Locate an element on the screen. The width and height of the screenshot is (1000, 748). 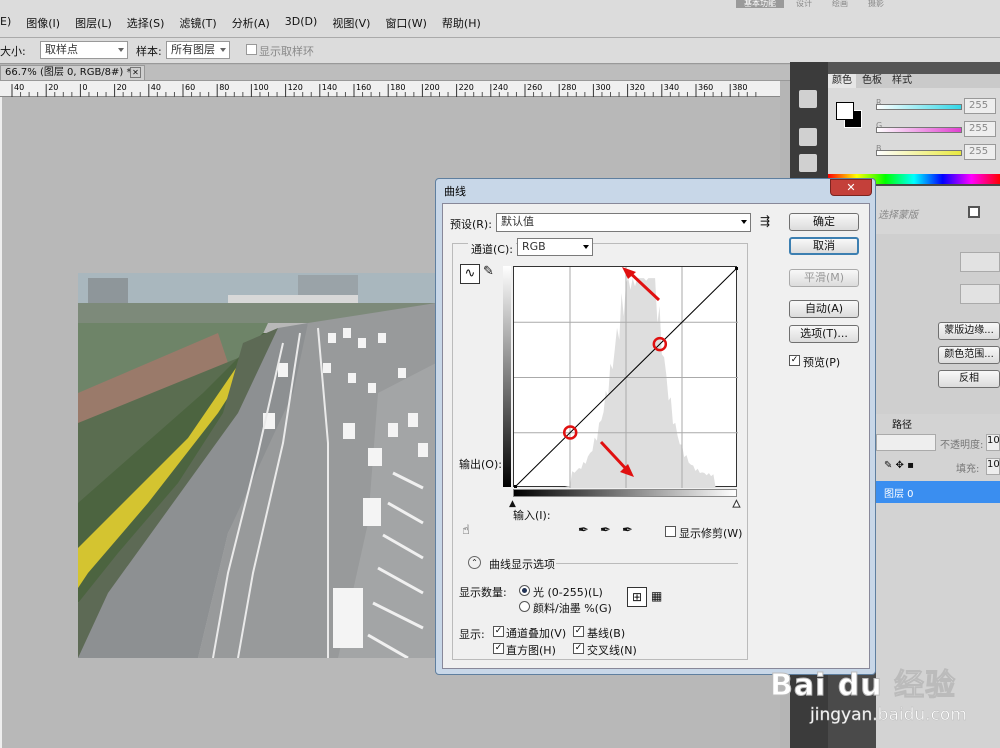
channel-overlays-checkbox: ✓ is located at coordinates (498, 631).